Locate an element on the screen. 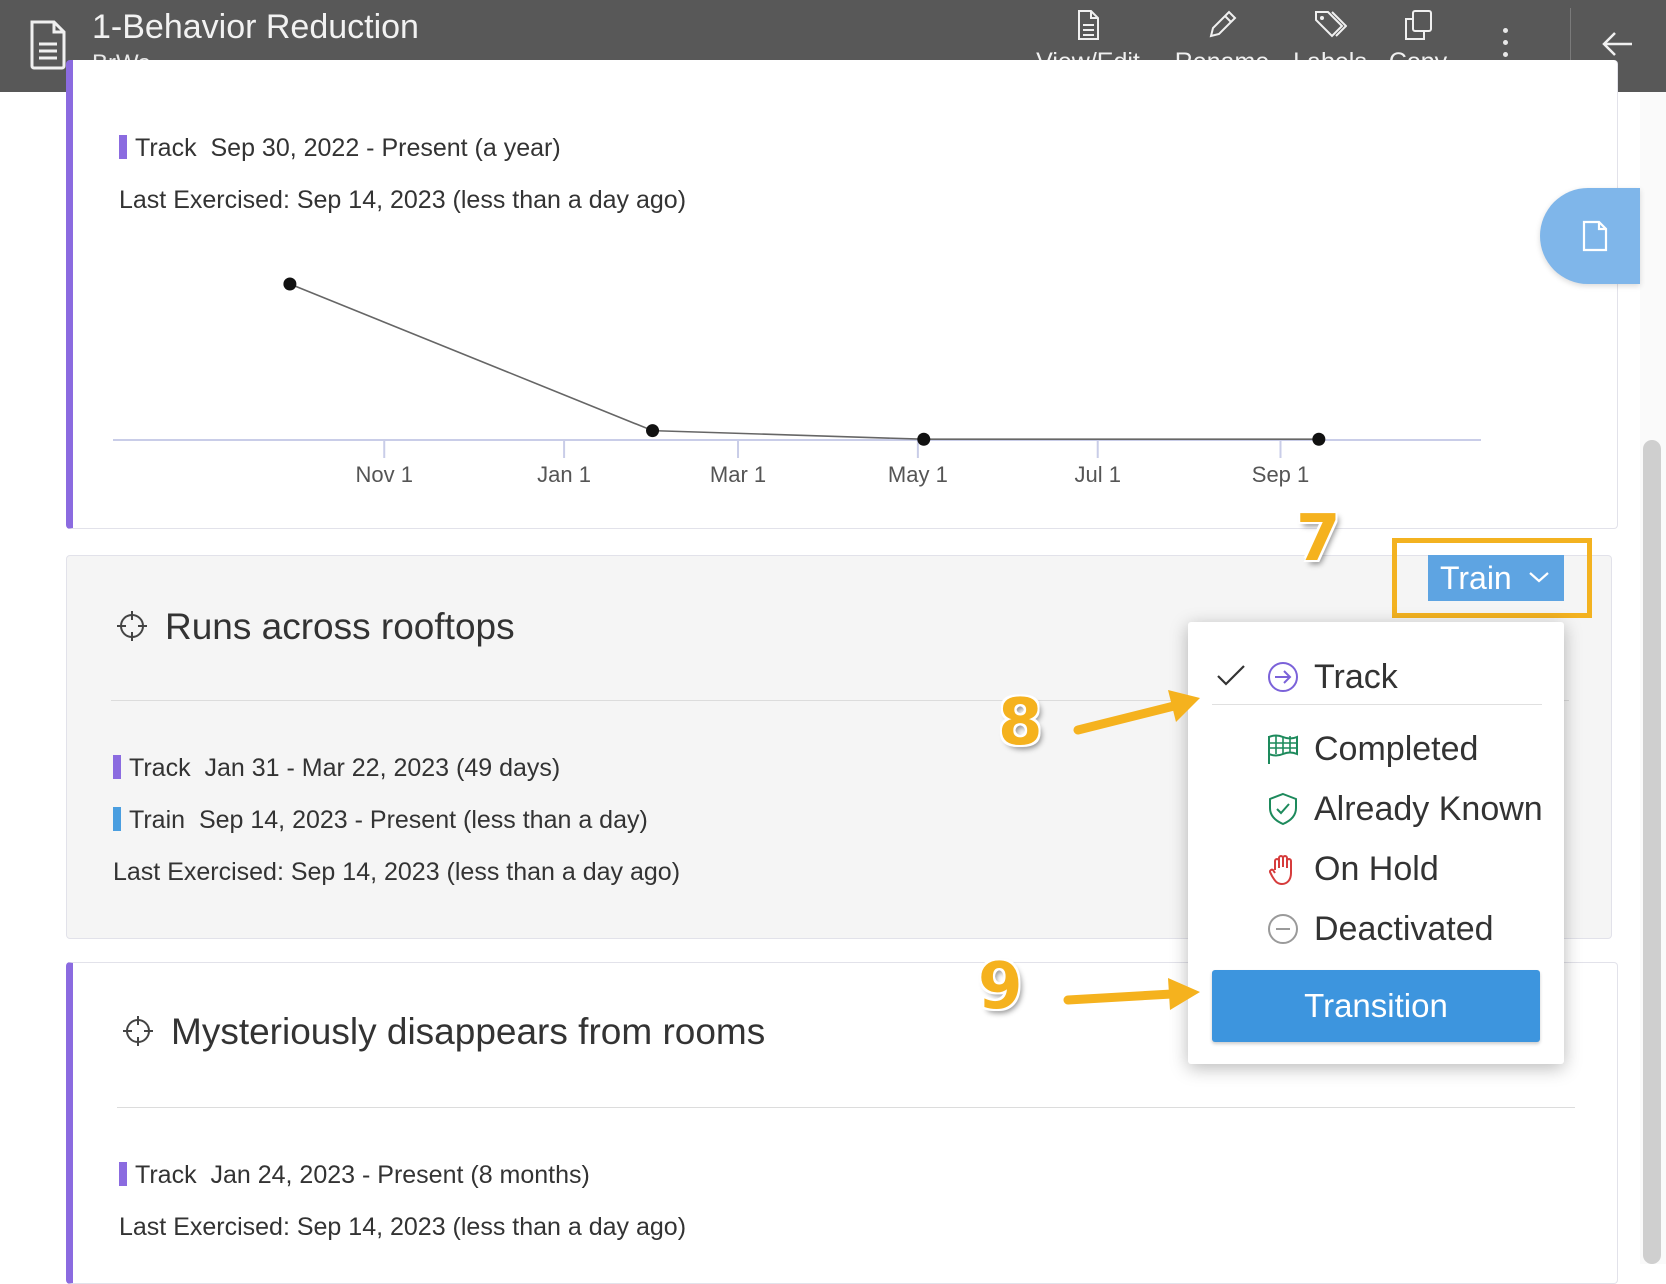 The image size is (1666, 1284). x-tick-label: Jan 1 is located at coordinates (564, 474).